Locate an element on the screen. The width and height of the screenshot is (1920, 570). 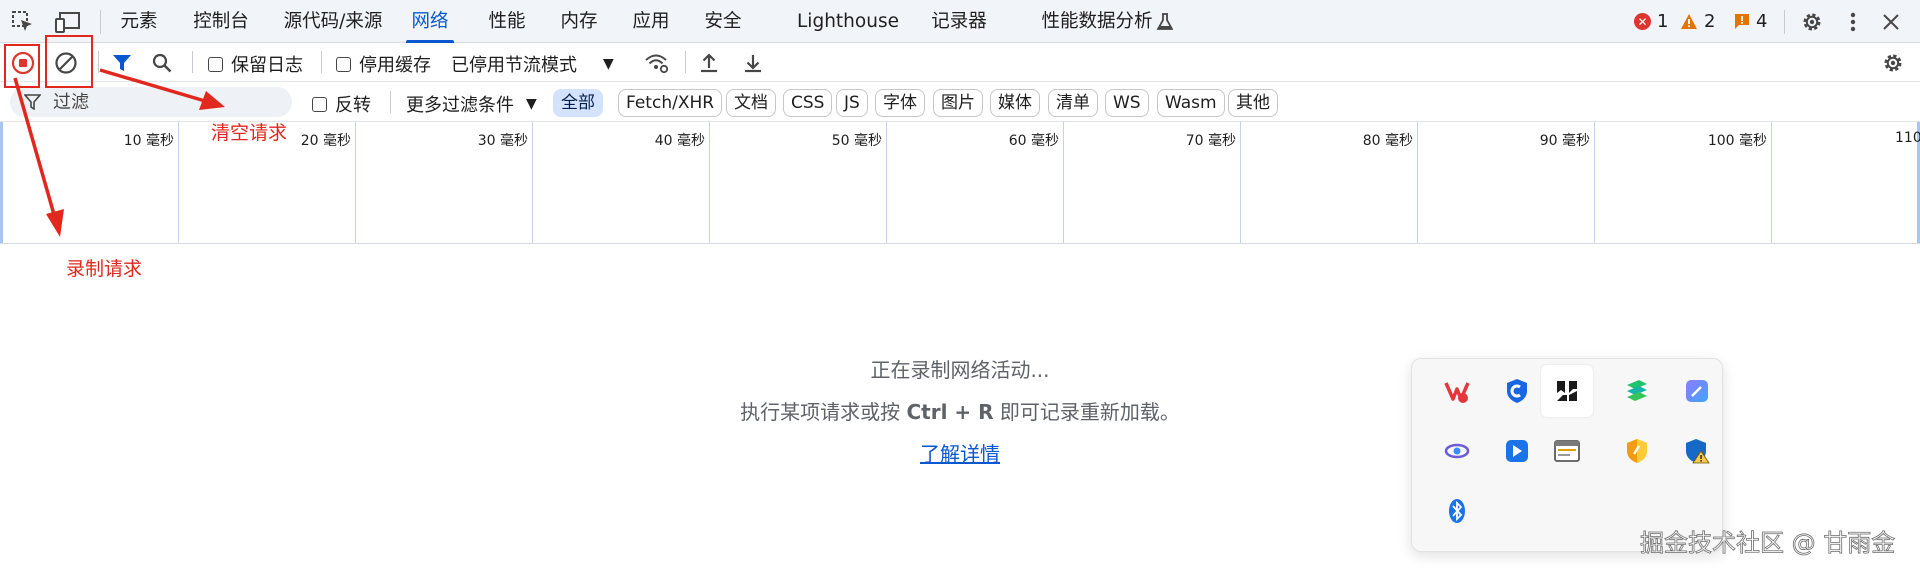
type-filter-img: 图片 is located at coordinates (958, 103).